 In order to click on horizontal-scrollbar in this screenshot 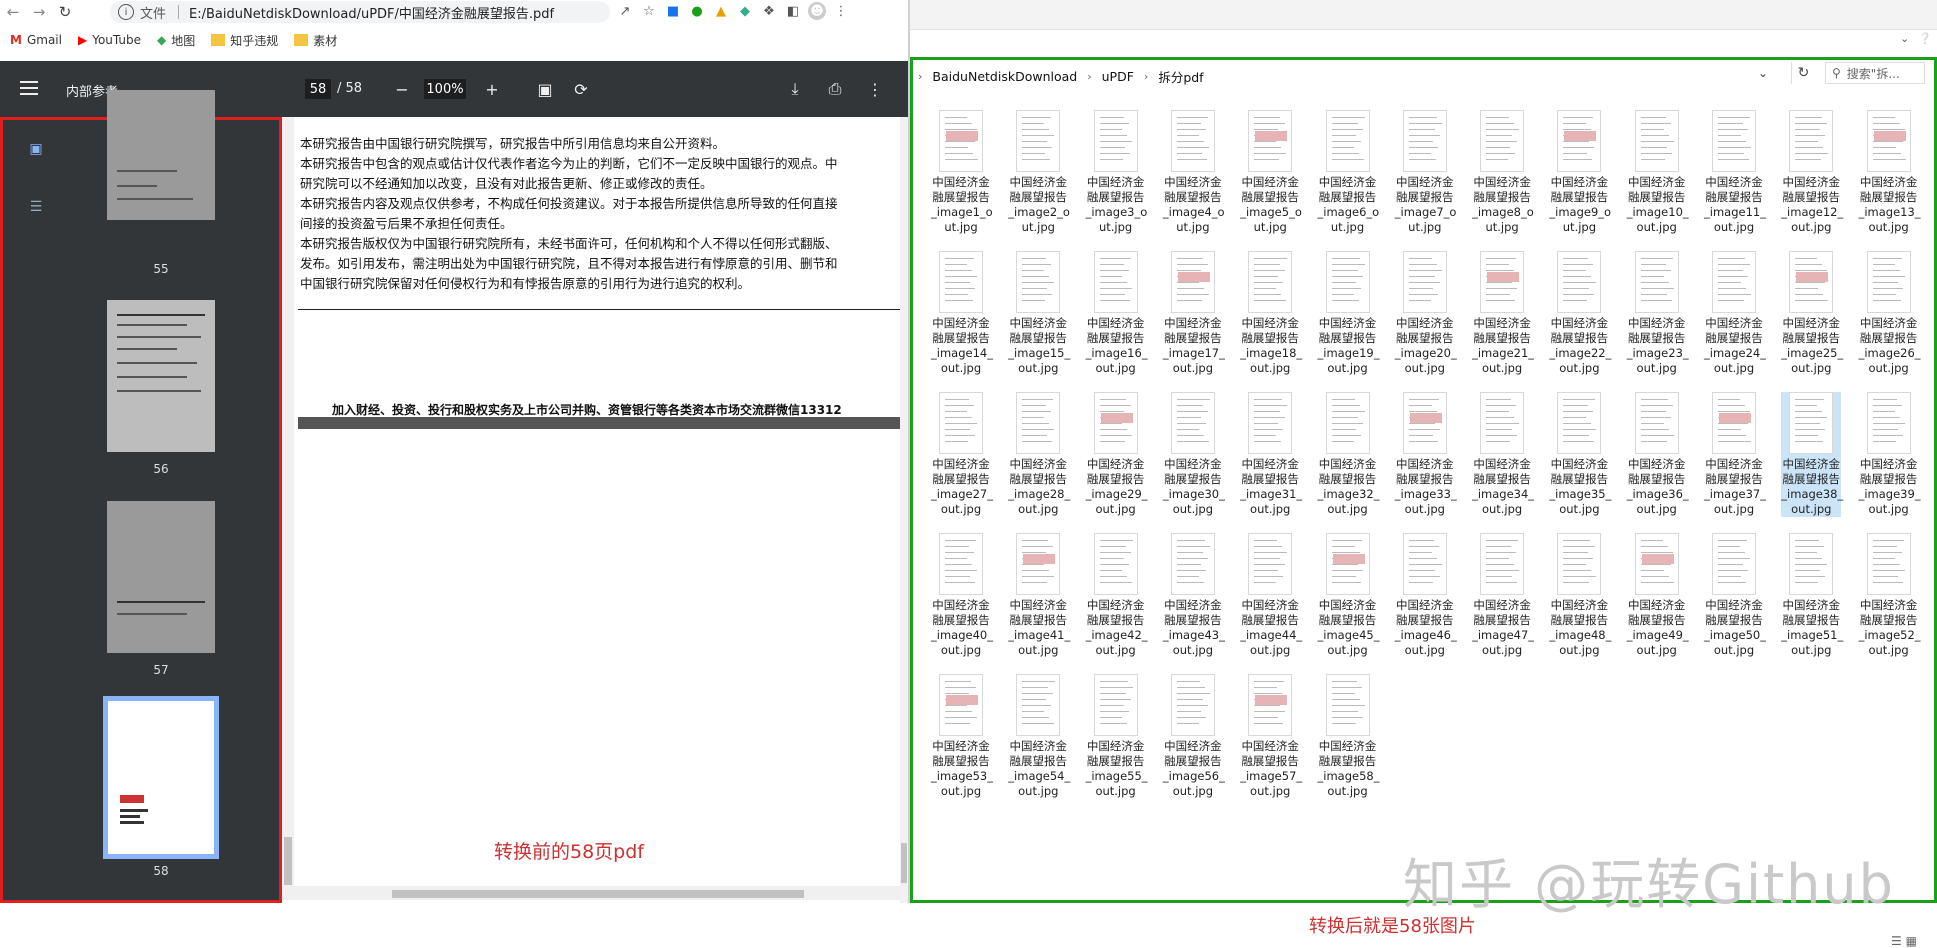, I will do `click(591, 893)`.